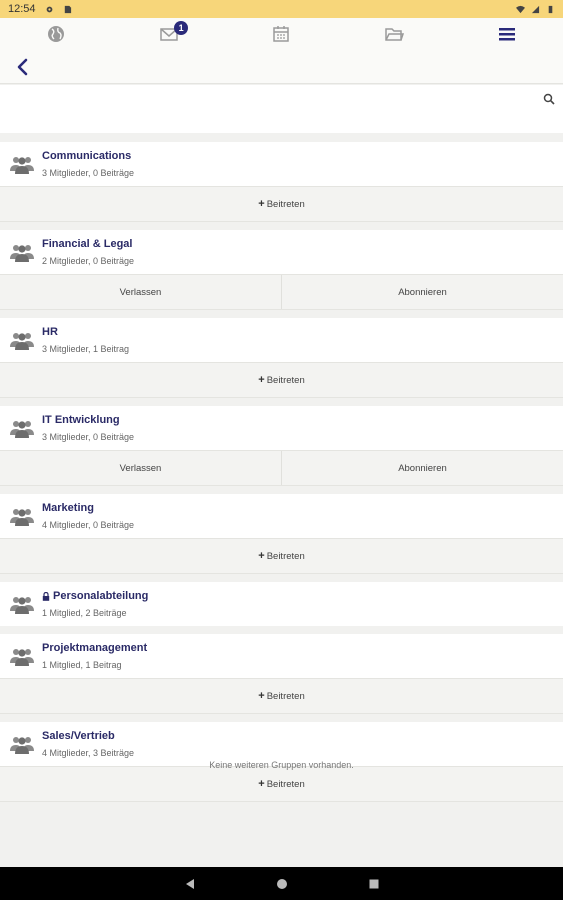 The image size is (563, 900). Describe the element at coordinates (49, 9) in the screenshot. I see `settings-icon` at that location.